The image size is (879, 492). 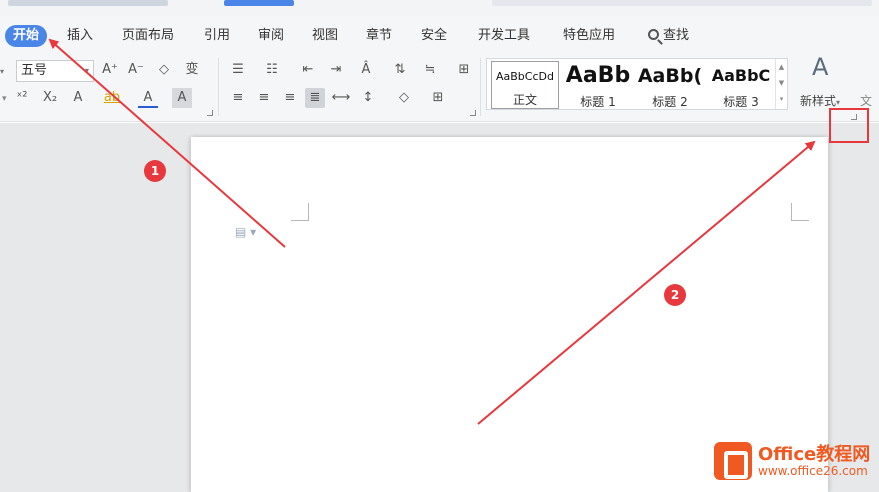 I want to click on tab-view: 视图, so click(x=325, y=36).